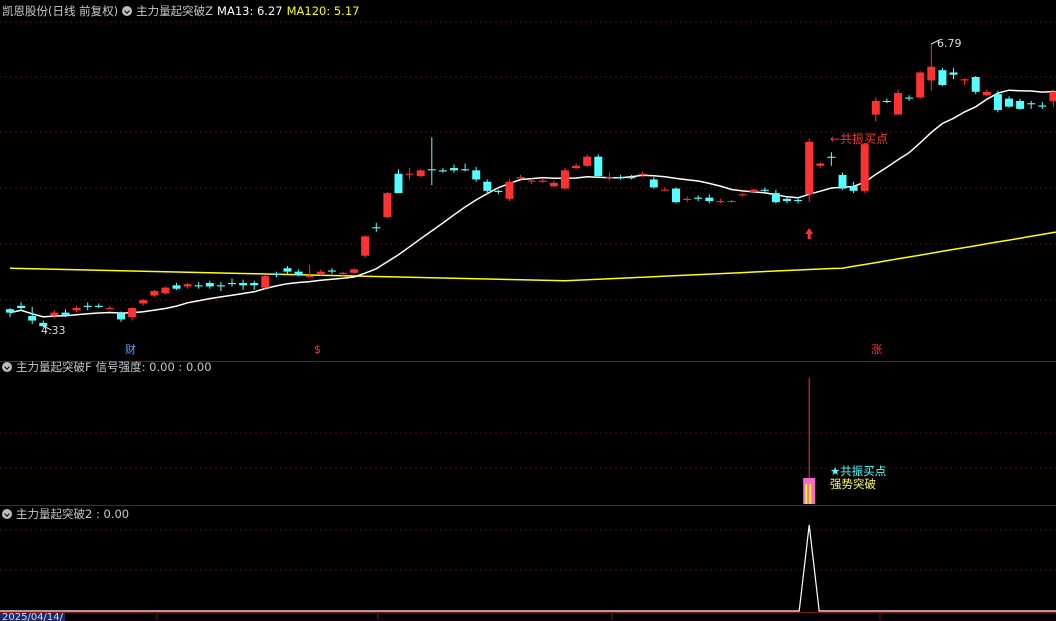 Image resolution: width=1056 pixels, height=621 pixels. Describe the element at coordinates (130, 350) in the screenshot. I see `event-marker-cai: 财` at that location.